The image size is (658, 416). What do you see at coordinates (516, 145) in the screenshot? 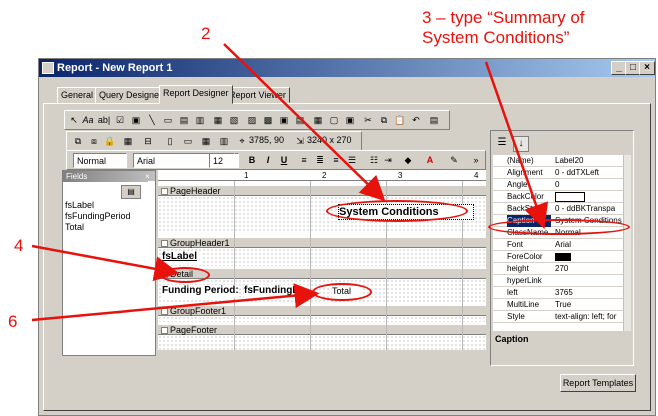
I see `arrow-step3` at bounding box center [516, 145].